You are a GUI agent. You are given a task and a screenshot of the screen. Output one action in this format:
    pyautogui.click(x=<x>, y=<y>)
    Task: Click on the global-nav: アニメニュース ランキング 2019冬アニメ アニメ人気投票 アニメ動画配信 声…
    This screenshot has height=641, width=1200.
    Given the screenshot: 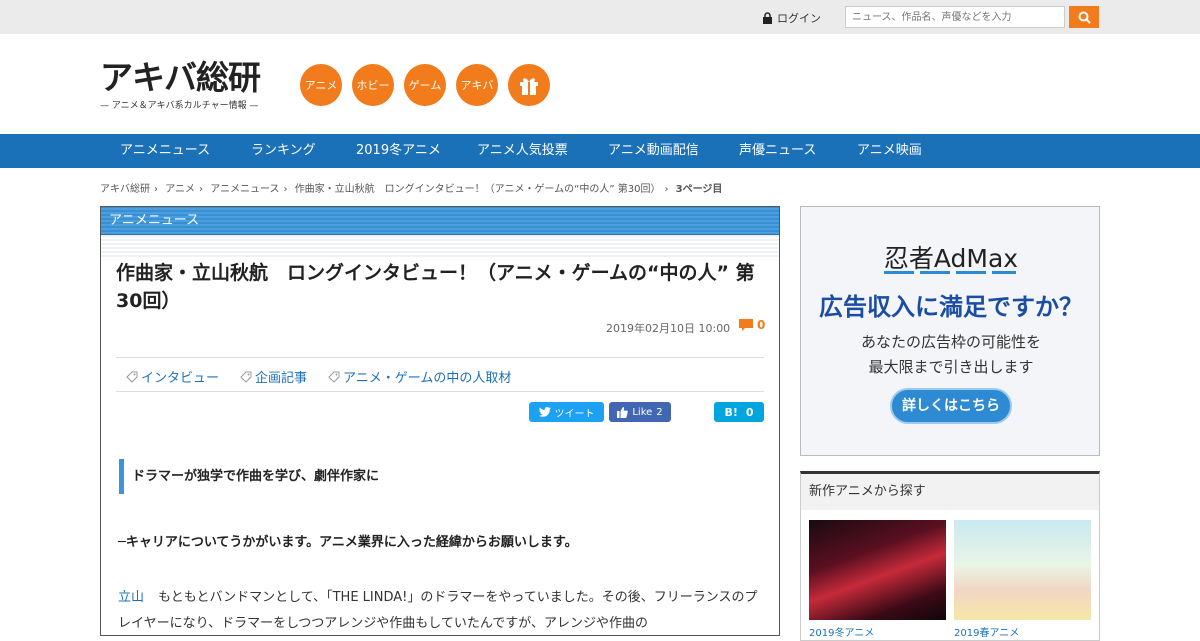 What is the action you would take?
    pyautogui.click(x=600, y=151)
    